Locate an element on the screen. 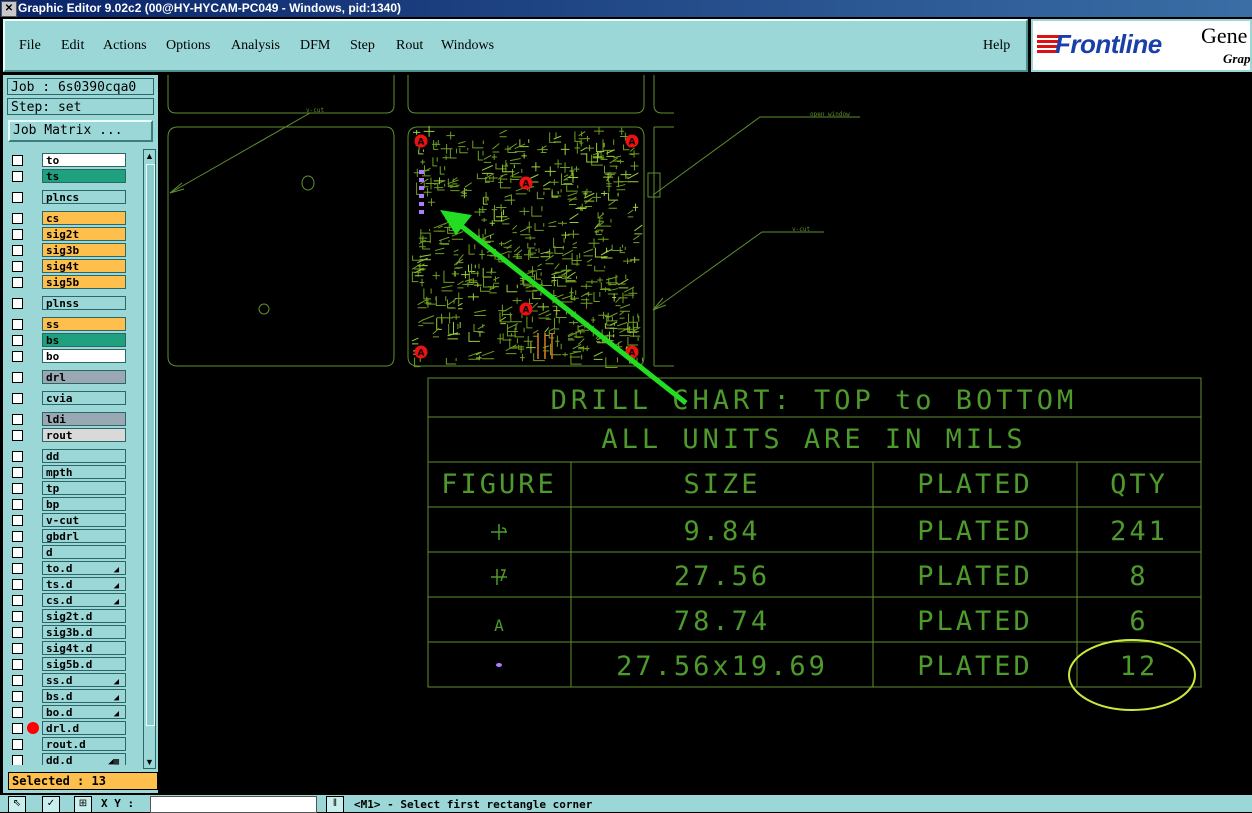 The width and height of the screenshot is (1252, 813). layer-row: sig4t is located at coordinates (69, 266).